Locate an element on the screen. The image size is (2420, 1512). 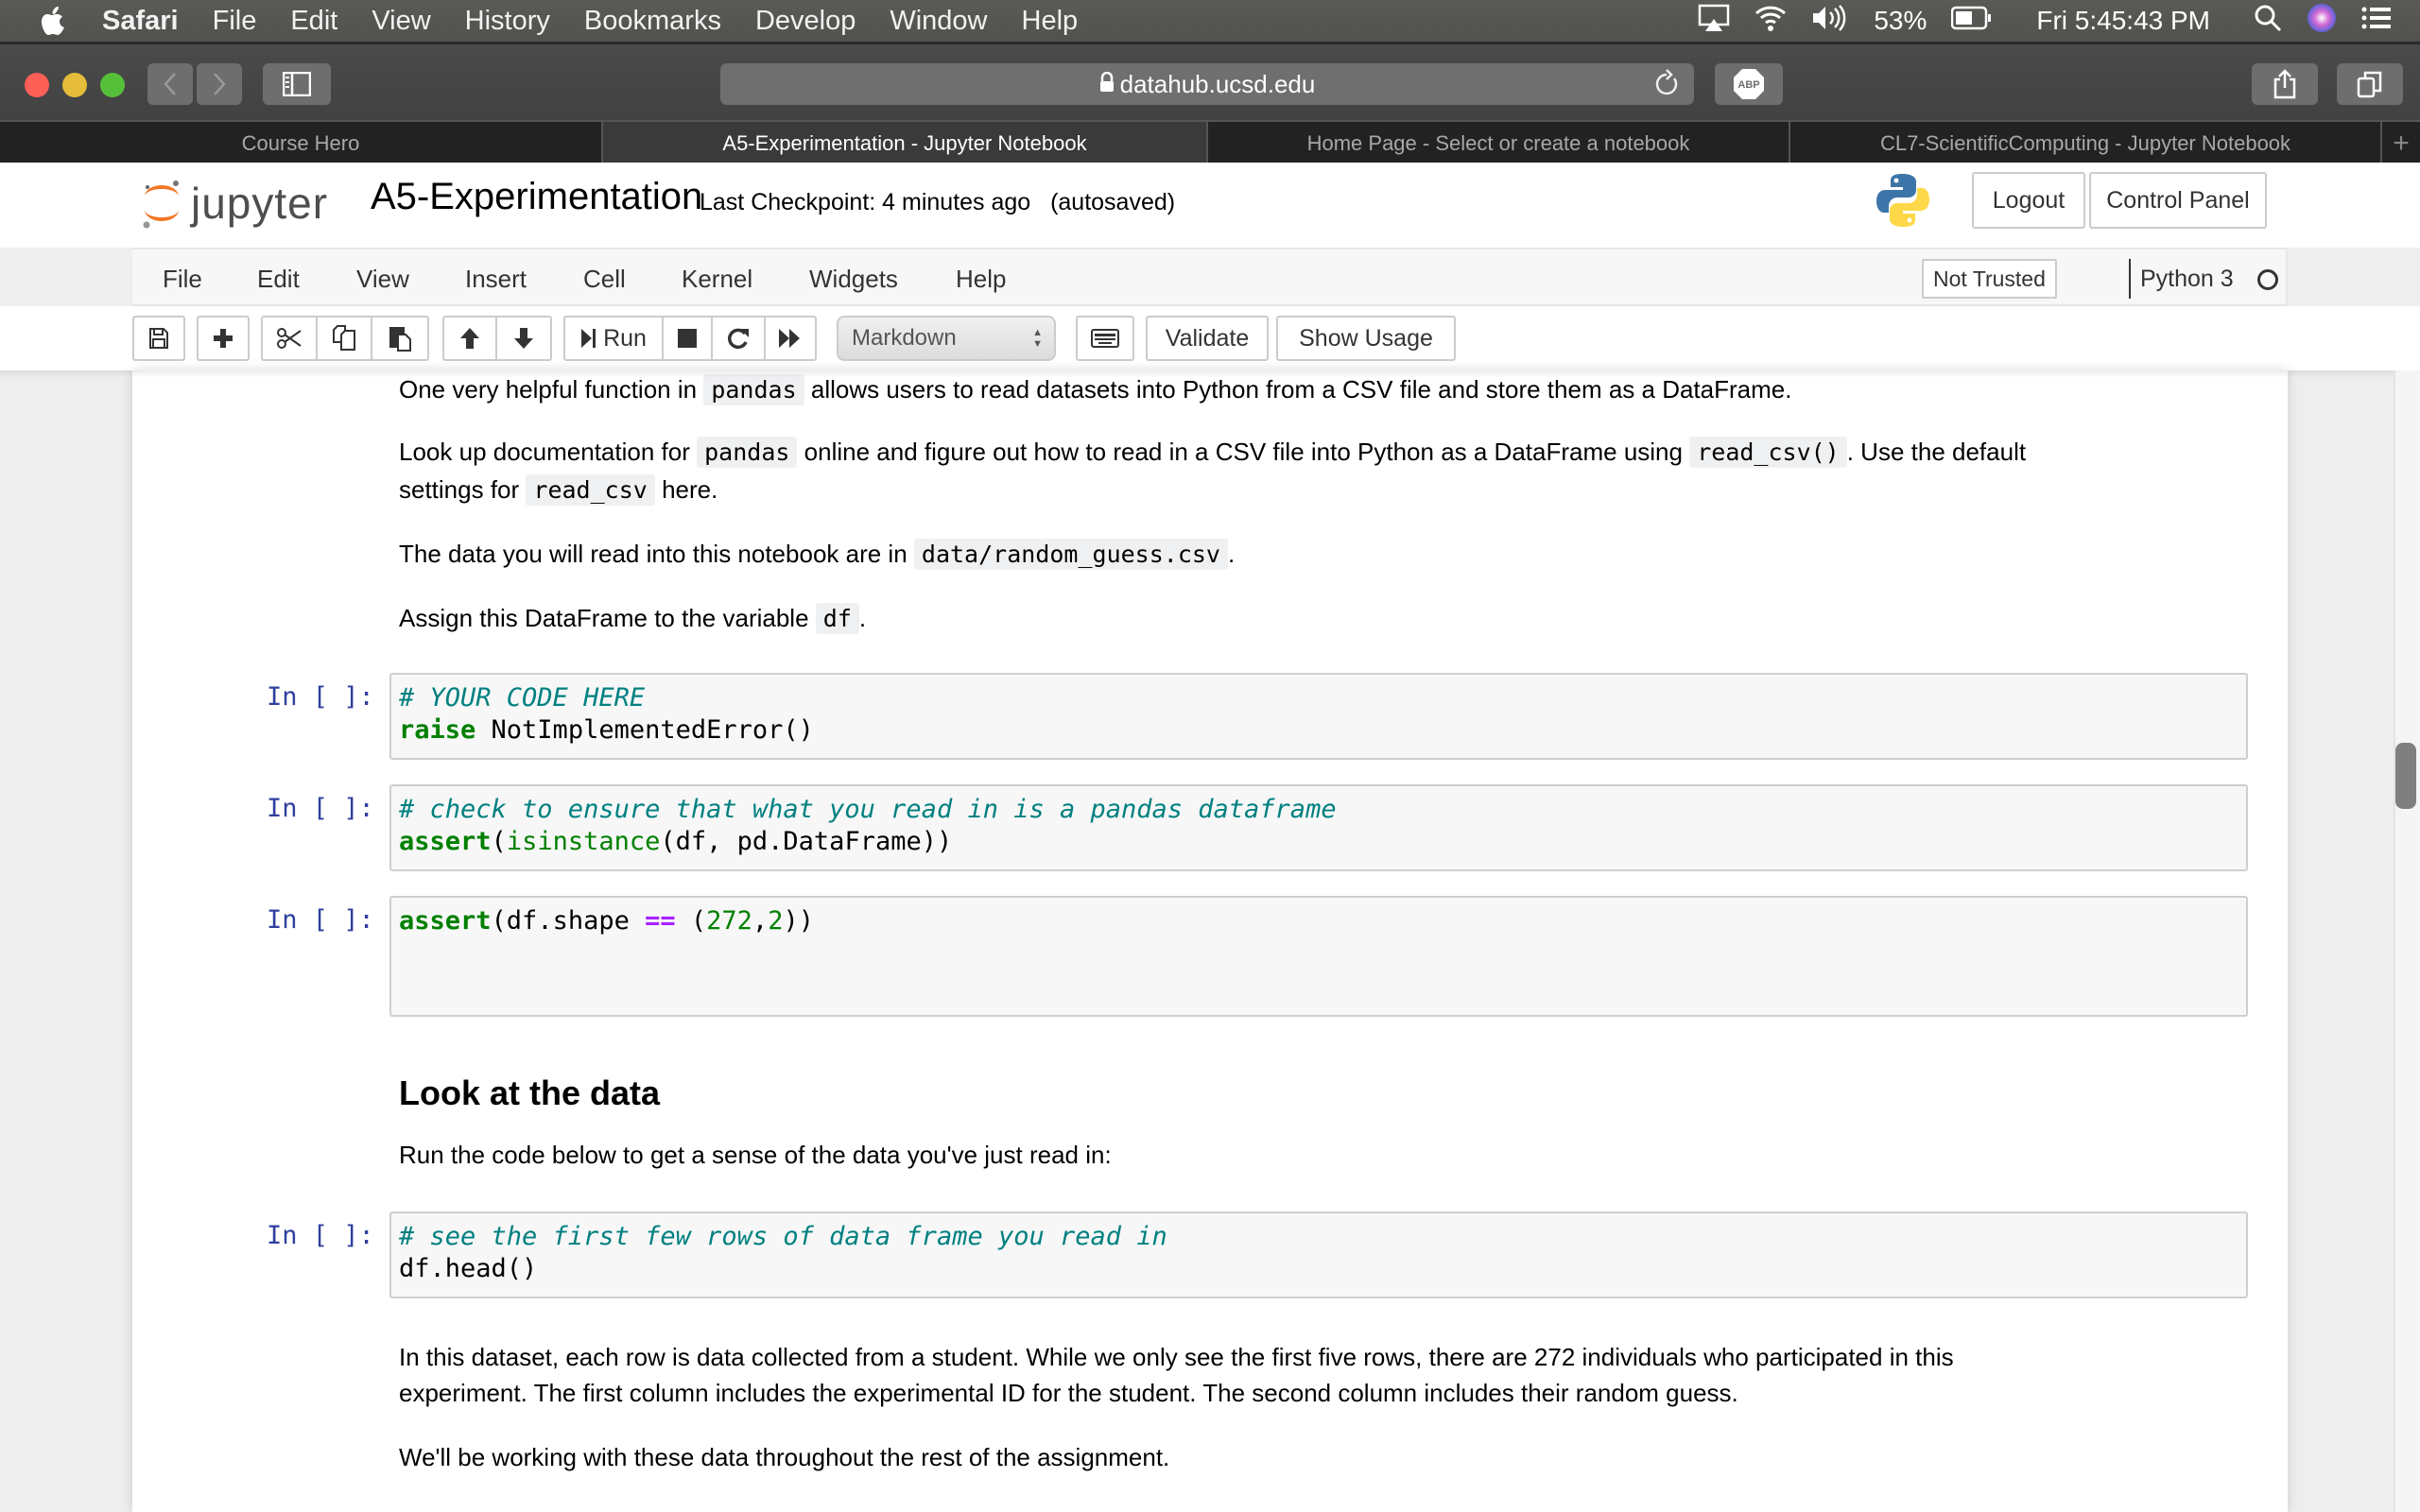
paste-button is located at coordinates (399, 338).